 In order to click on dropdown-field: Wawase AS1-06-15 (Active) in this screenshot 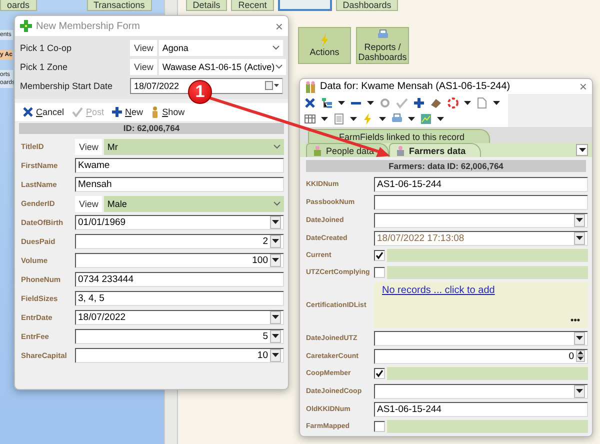, I will do `click(222, 66)`.